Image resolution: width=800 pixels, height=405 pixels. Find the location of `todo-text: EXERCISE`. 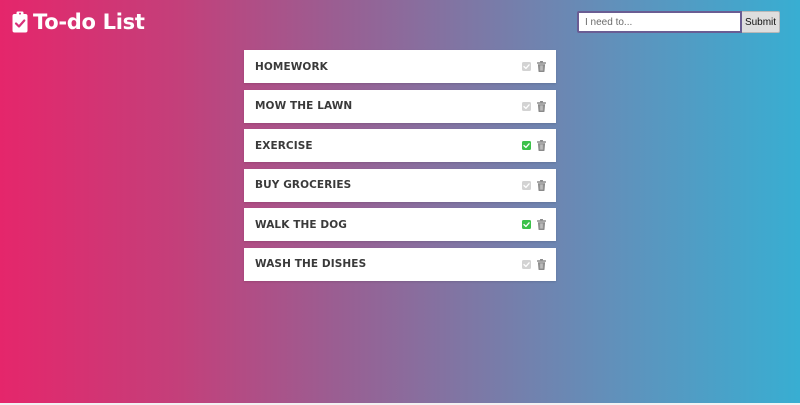

todo-text: EXERCISE is located at coordinates (284, 145).